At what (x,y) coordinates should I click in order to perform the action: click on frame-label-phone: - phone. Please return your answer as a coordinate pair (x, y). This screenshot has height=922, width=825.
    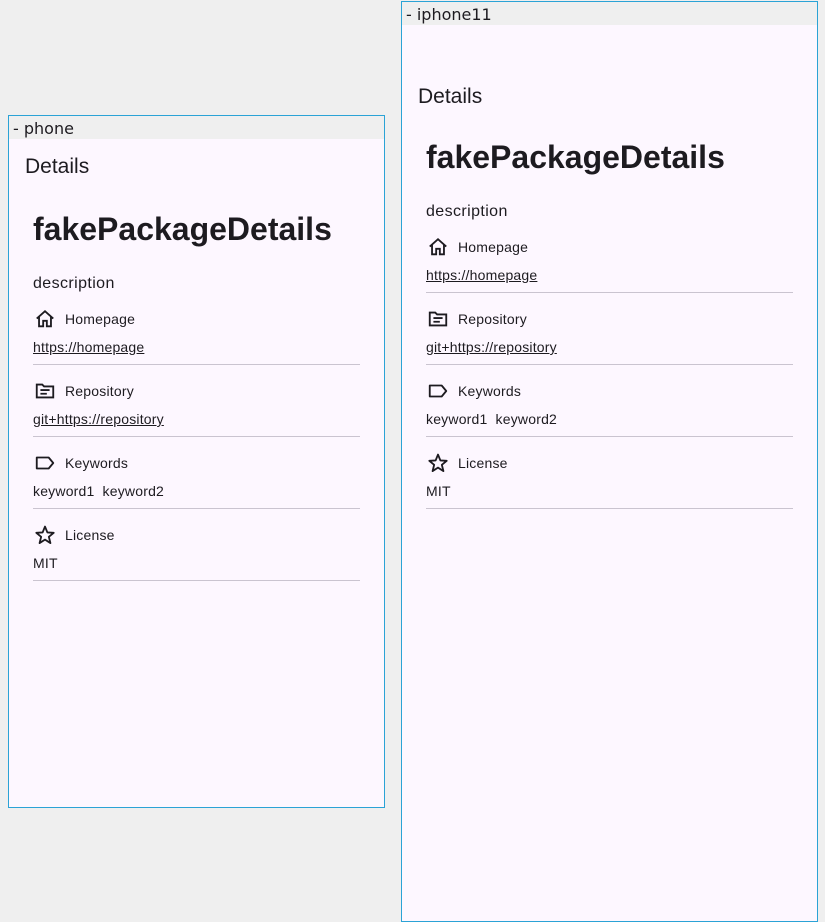
    Looking at the image, I should click on (196, 127).